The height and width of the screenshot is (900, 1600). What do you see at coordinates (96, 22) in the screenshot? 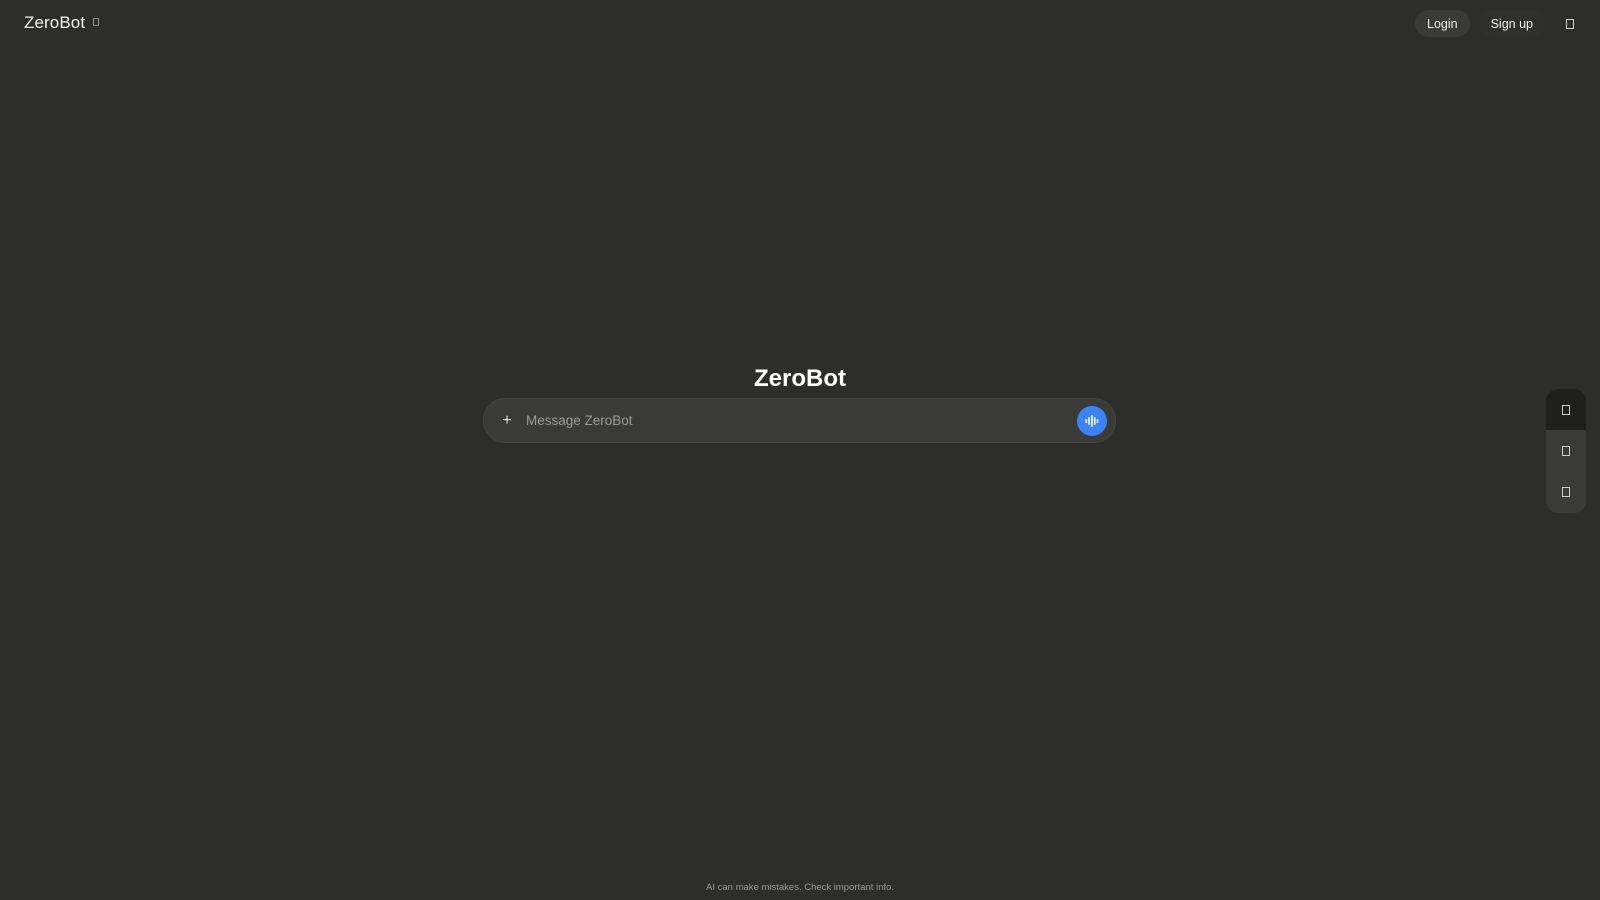
I see `chevron-down-icon` at bounding box center [96, 22].